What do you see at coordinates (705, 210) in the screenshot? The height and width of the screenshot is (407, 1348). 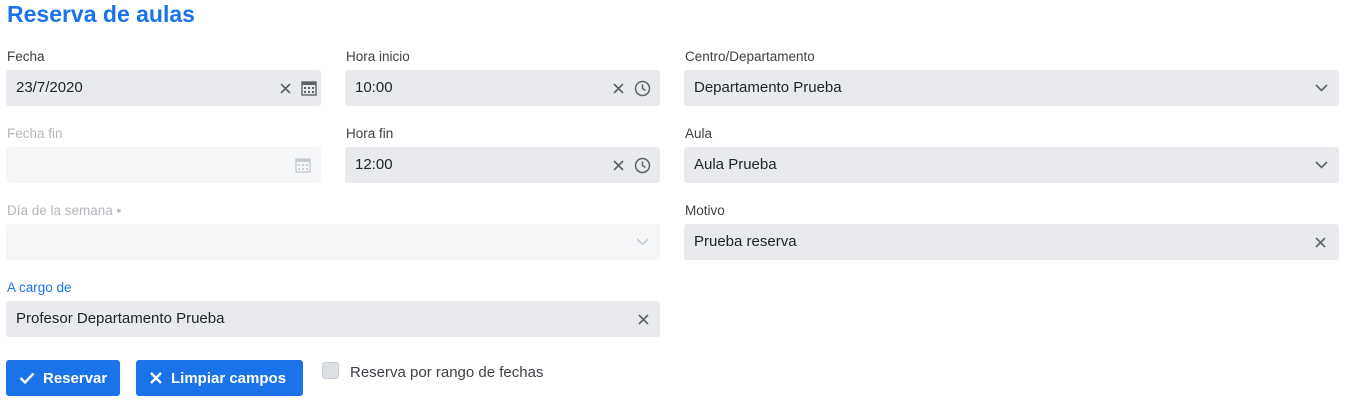 I see `motivo-label: Motivo` at bounding box center [705, 210].